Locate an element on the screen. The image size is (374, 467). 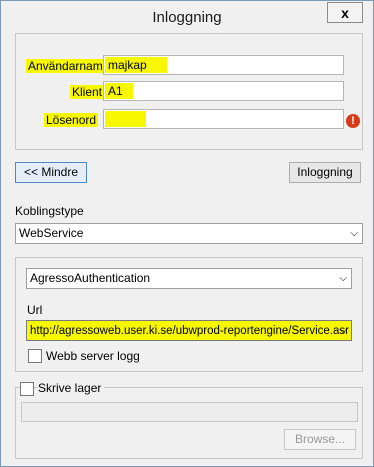
username-input: majkap is located at coordinates (223, 65).